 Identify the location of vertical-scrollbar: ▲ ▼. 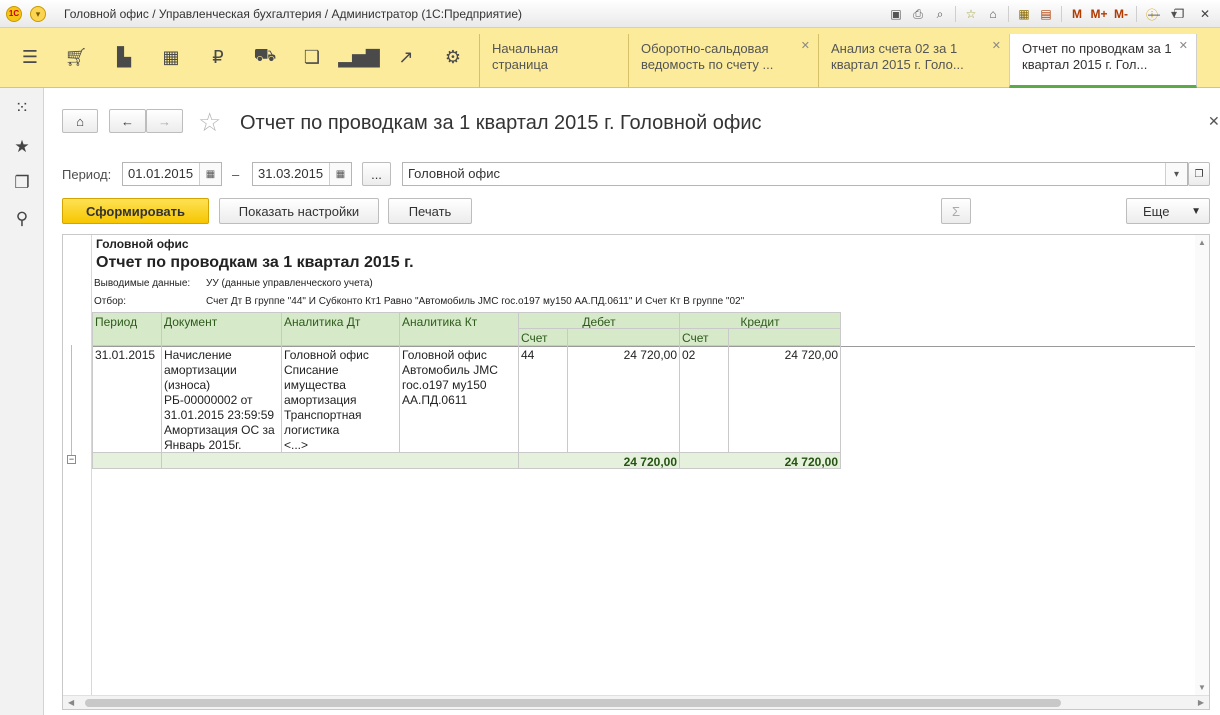
(1202, 465).